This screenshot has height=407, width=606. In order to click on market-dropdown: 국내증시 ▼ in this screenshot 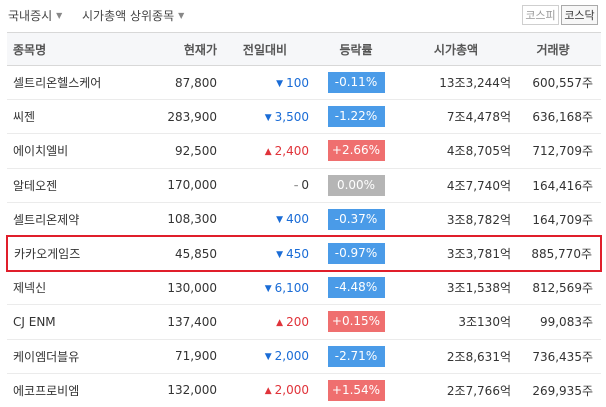, I will do `click(35, 15)`.